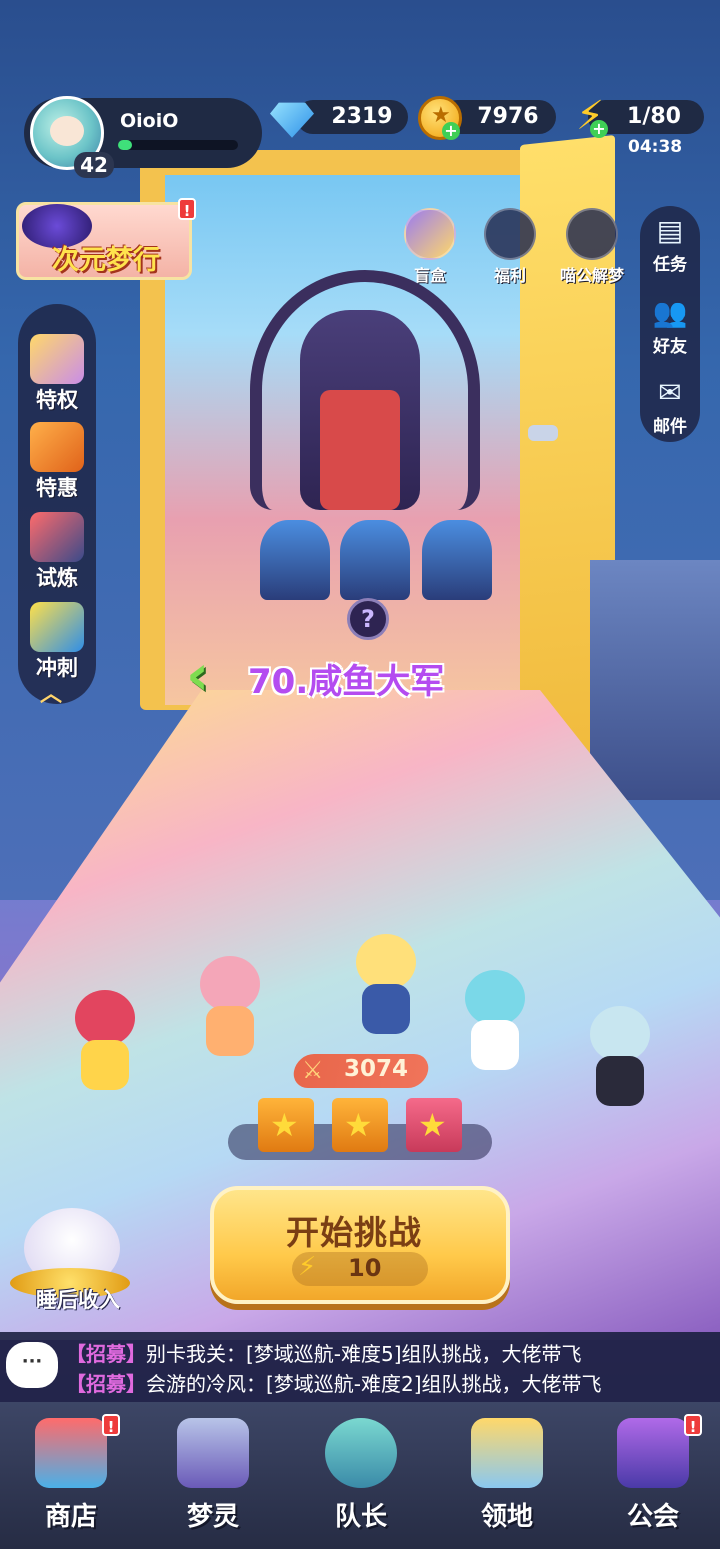 Image resolution: width=720 pixels, height=1549 pixels. Describe the element at coordinates (360, 1517) in the screenshot. I see `nav-captain-label: 队长` at that location.